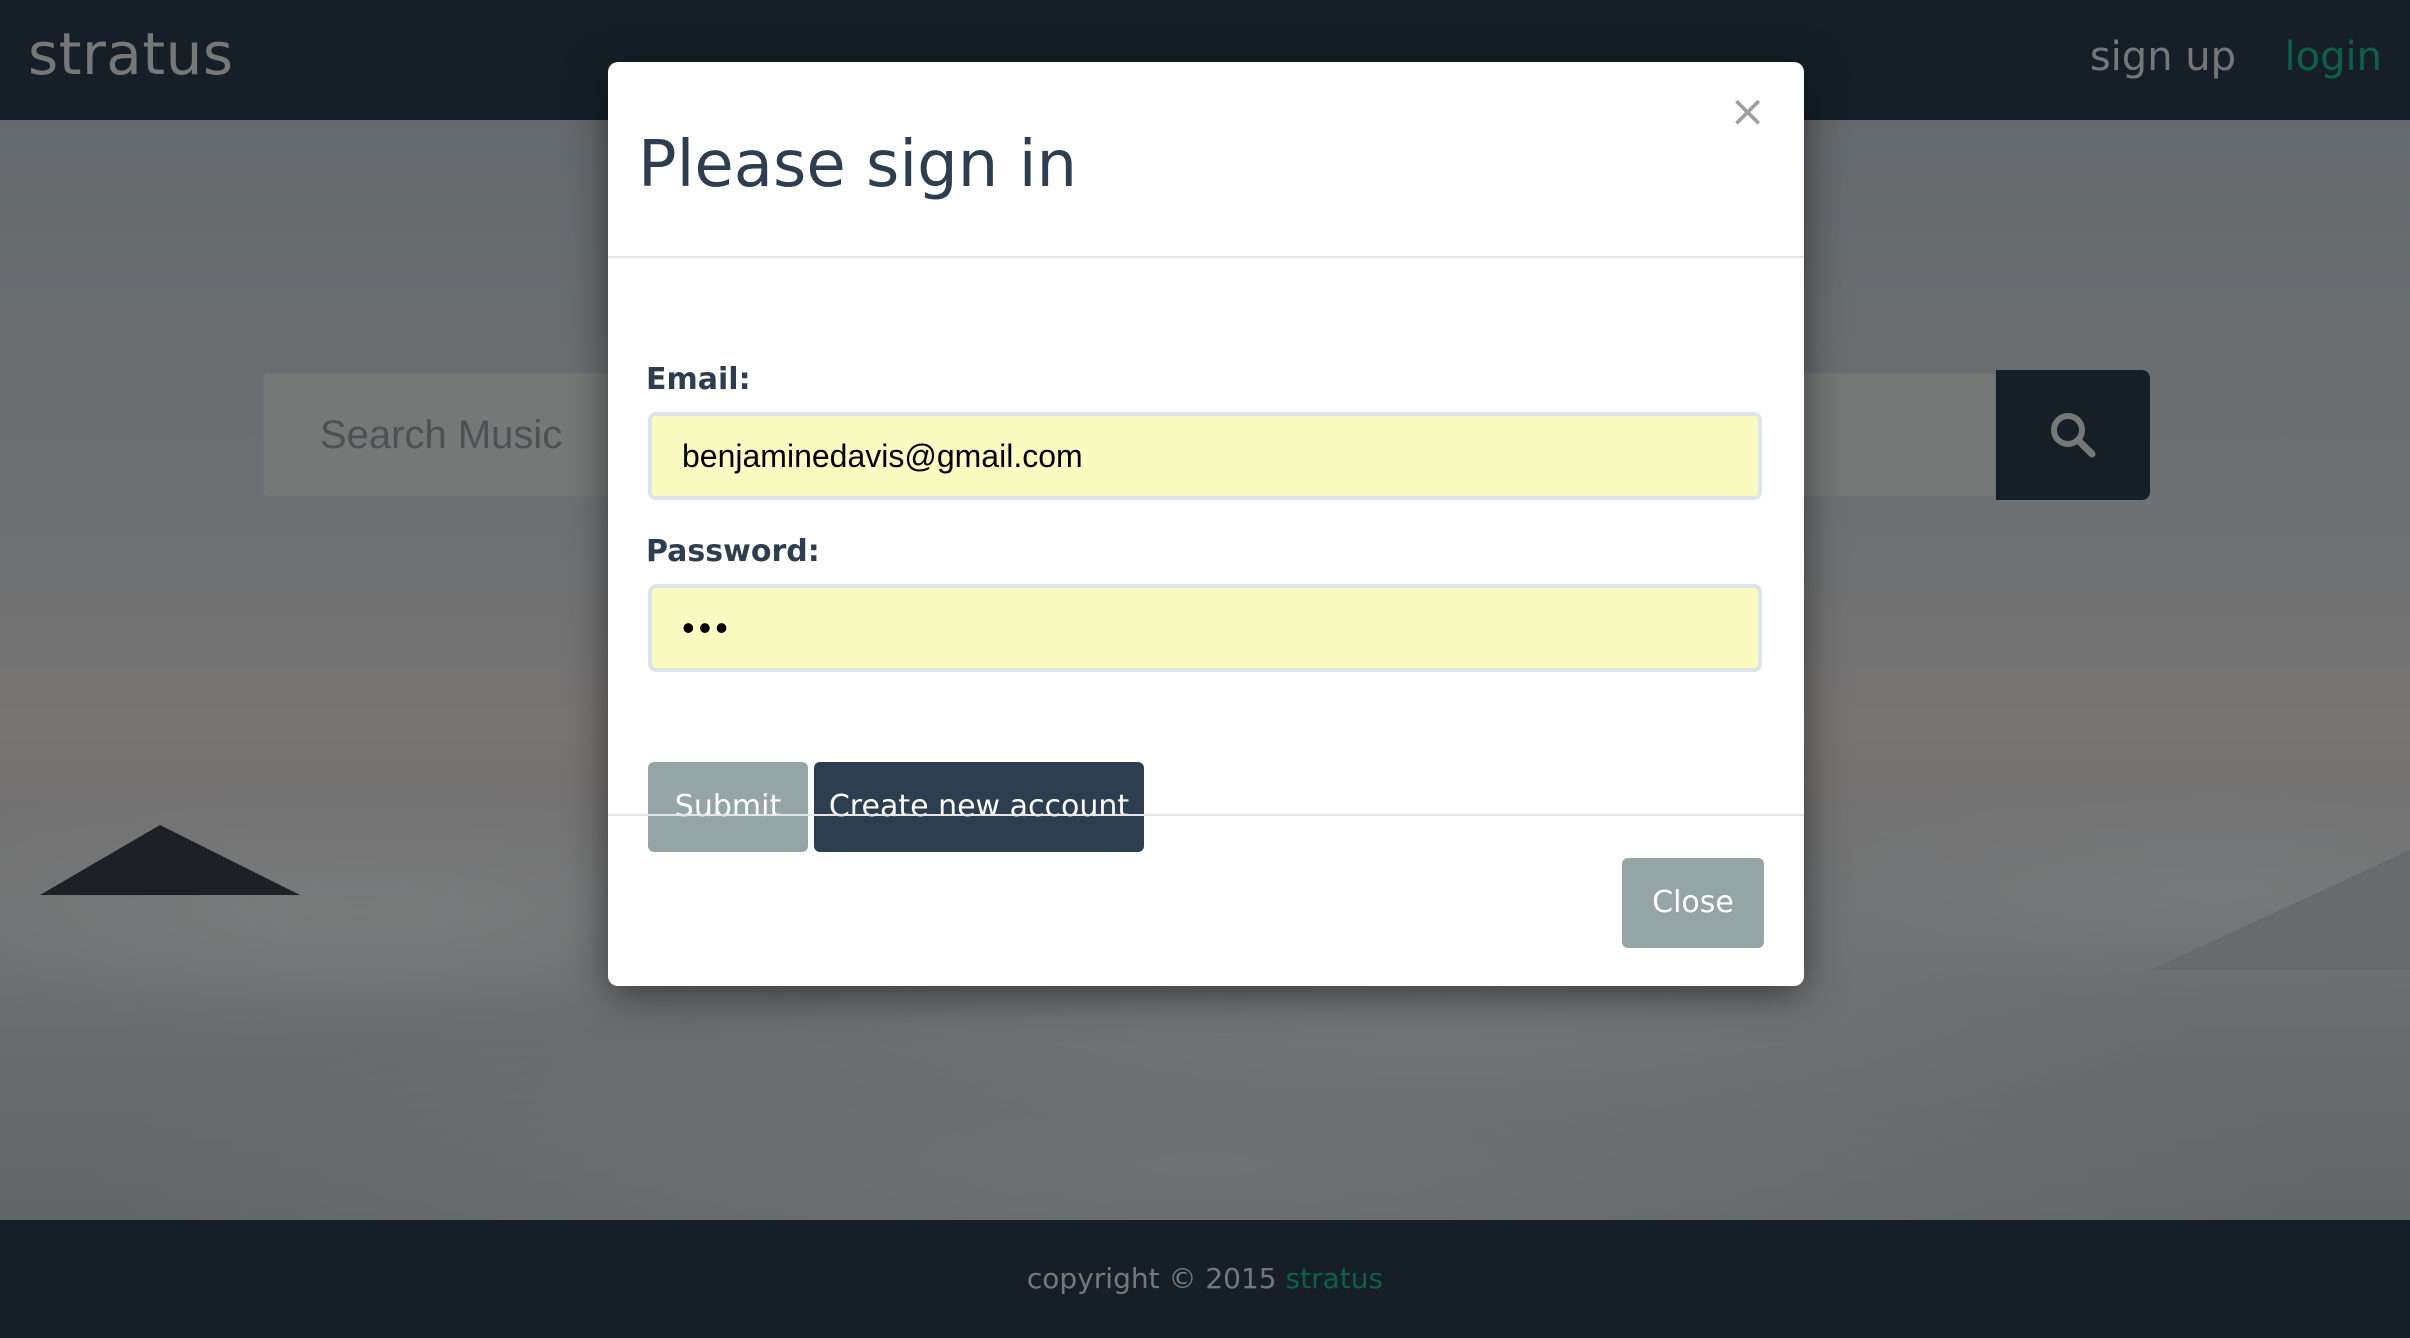 The image size is (2410, 1338). What do you see at coordinates (698, 379) in the screenshot?
I see `email-label: Email:` at bounding box center [698, 379].